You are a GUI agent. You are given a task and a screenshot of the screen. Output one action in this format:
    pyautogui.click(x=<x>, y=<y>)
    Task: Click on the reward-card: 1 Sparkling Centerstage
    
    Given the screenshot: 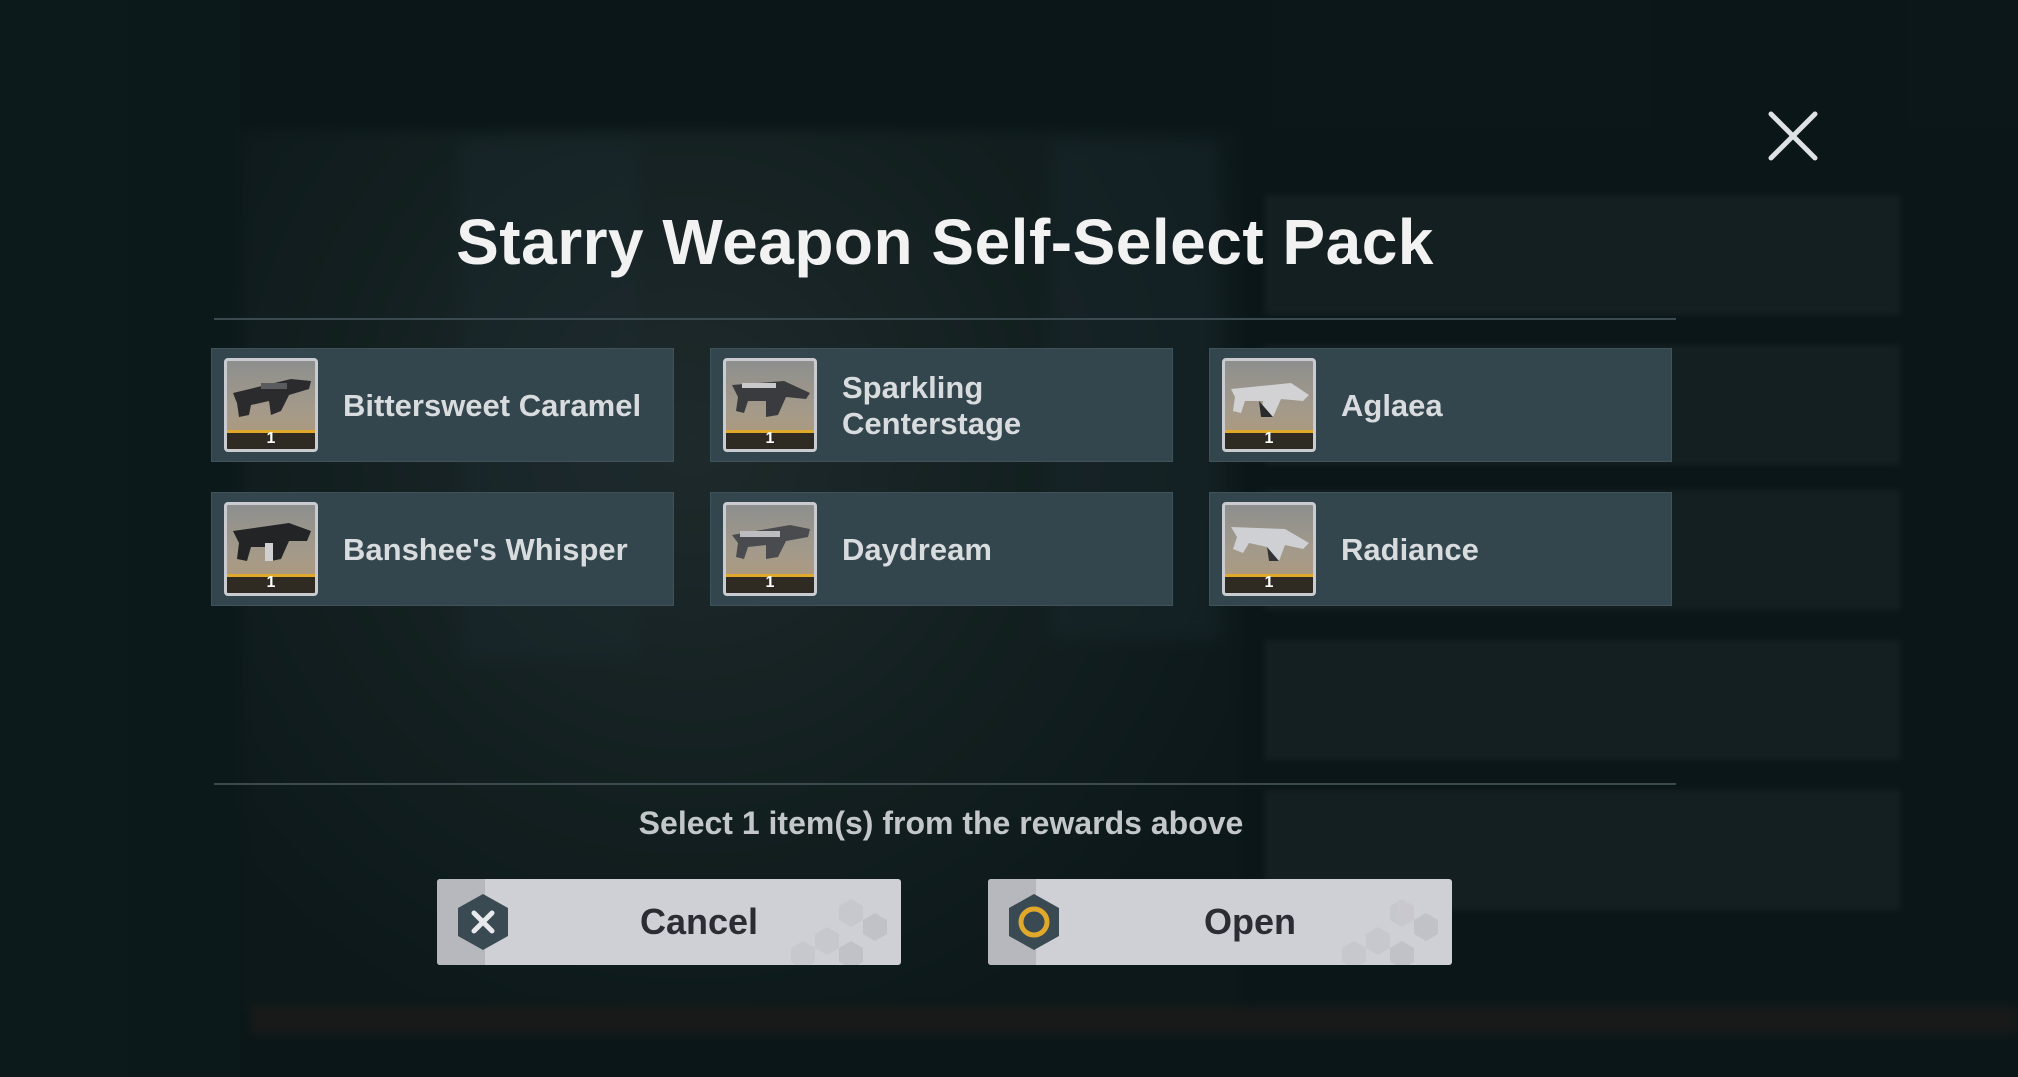 What is the action you would take?
    pyautogui.click(x=941, y=405)
    